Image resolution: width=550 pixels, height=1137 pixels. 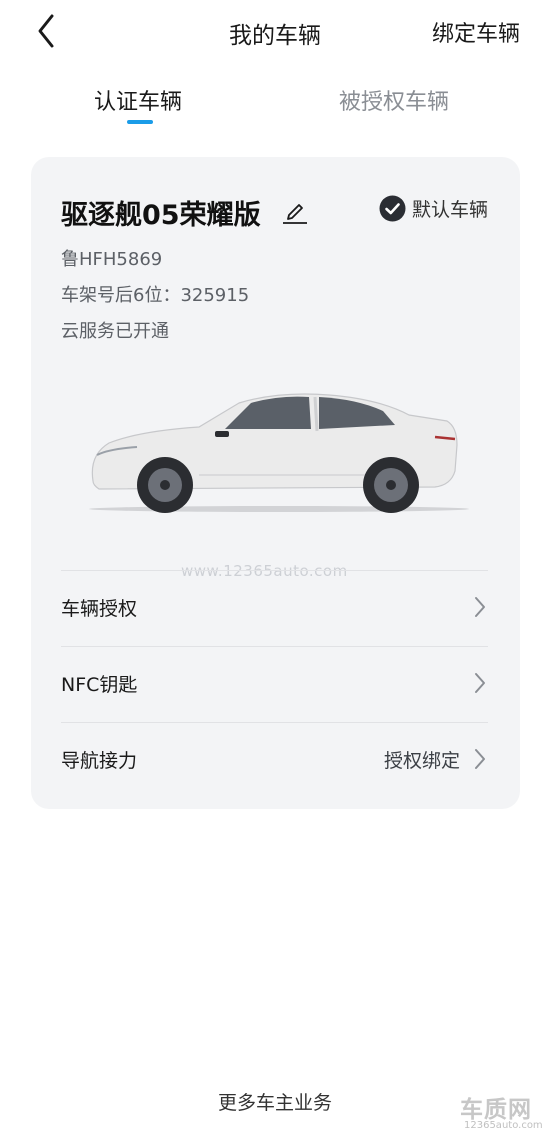 What do you see at coordinates (112, 259) in the screenshot?
I see `plate-number: 鲁HFH5869` at bounding box center [112, 259].